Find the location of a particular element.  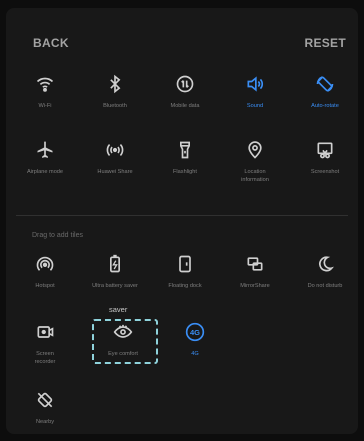

auto-rotate-icon is located at coordinates (324, 84).